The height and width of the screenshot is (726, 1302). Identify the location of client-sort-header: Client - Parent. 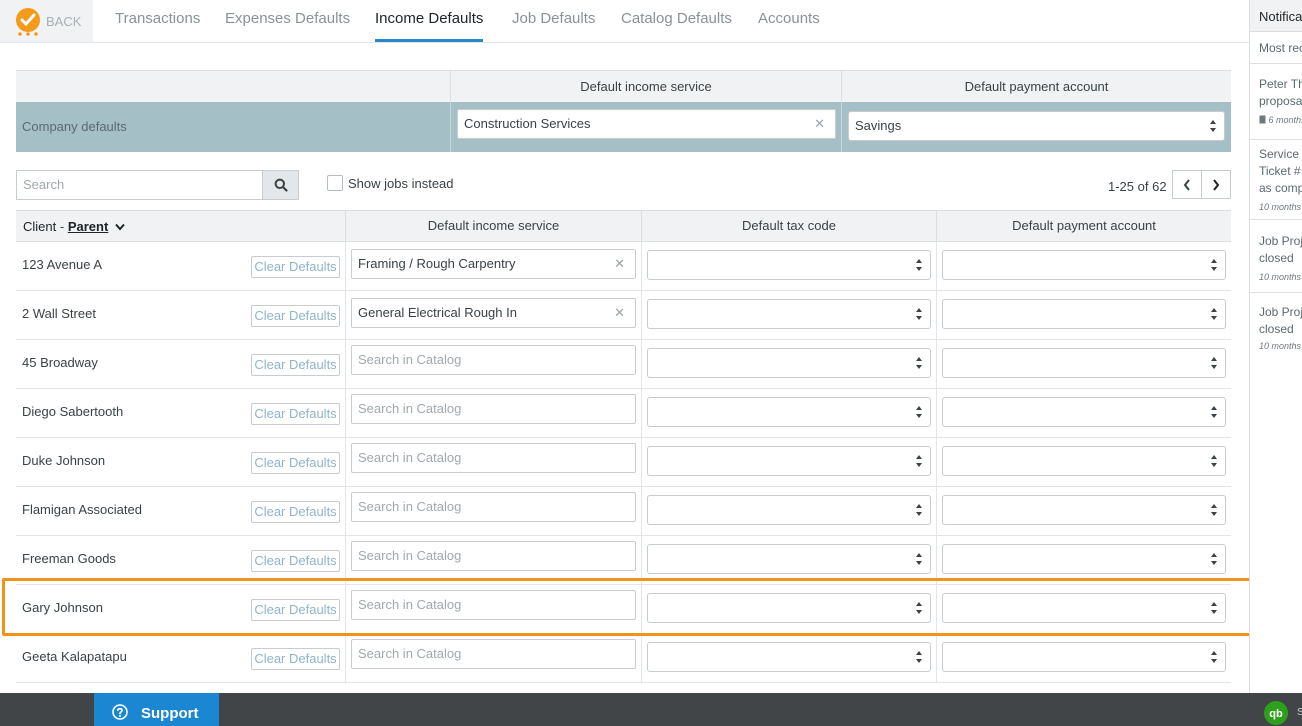
(74, 226).